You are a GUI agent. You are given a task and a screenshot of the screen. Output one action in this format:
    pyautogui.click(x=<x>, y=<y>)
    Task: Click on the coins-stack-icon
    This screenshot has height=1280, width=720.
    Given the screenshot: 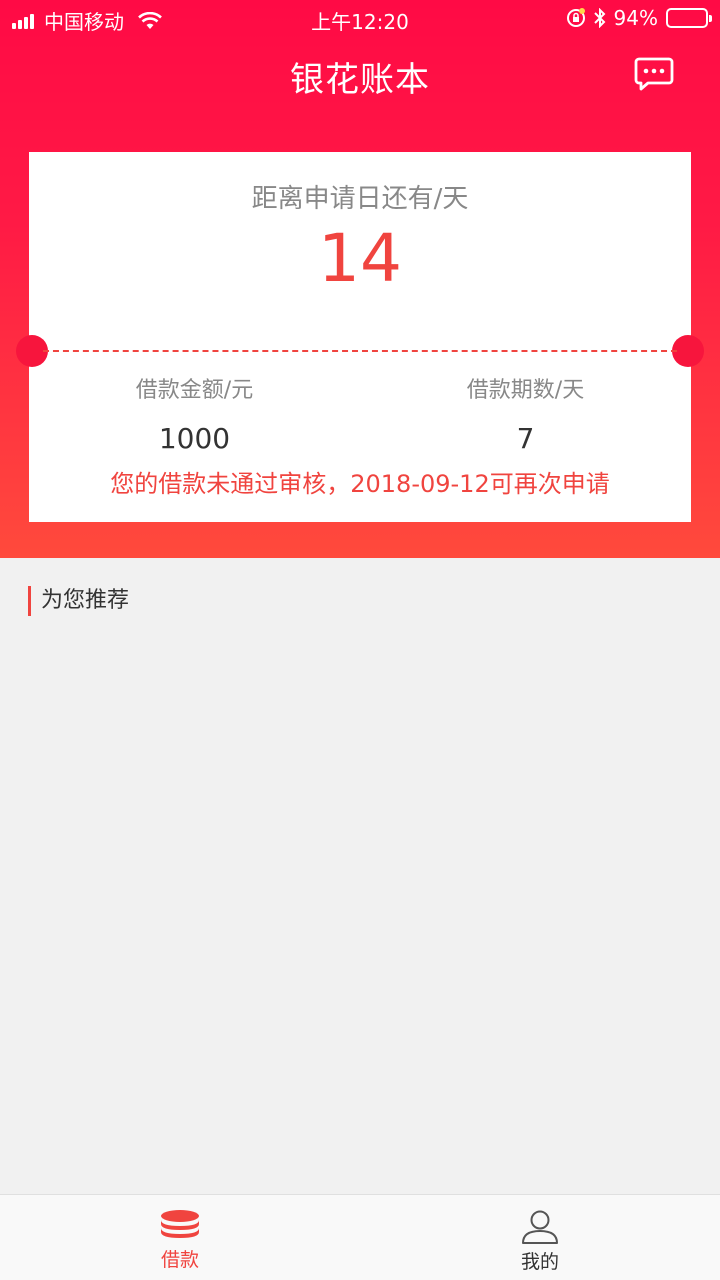 What is the action you would take?
    pyautogui.click(x=180, y=1224)
    